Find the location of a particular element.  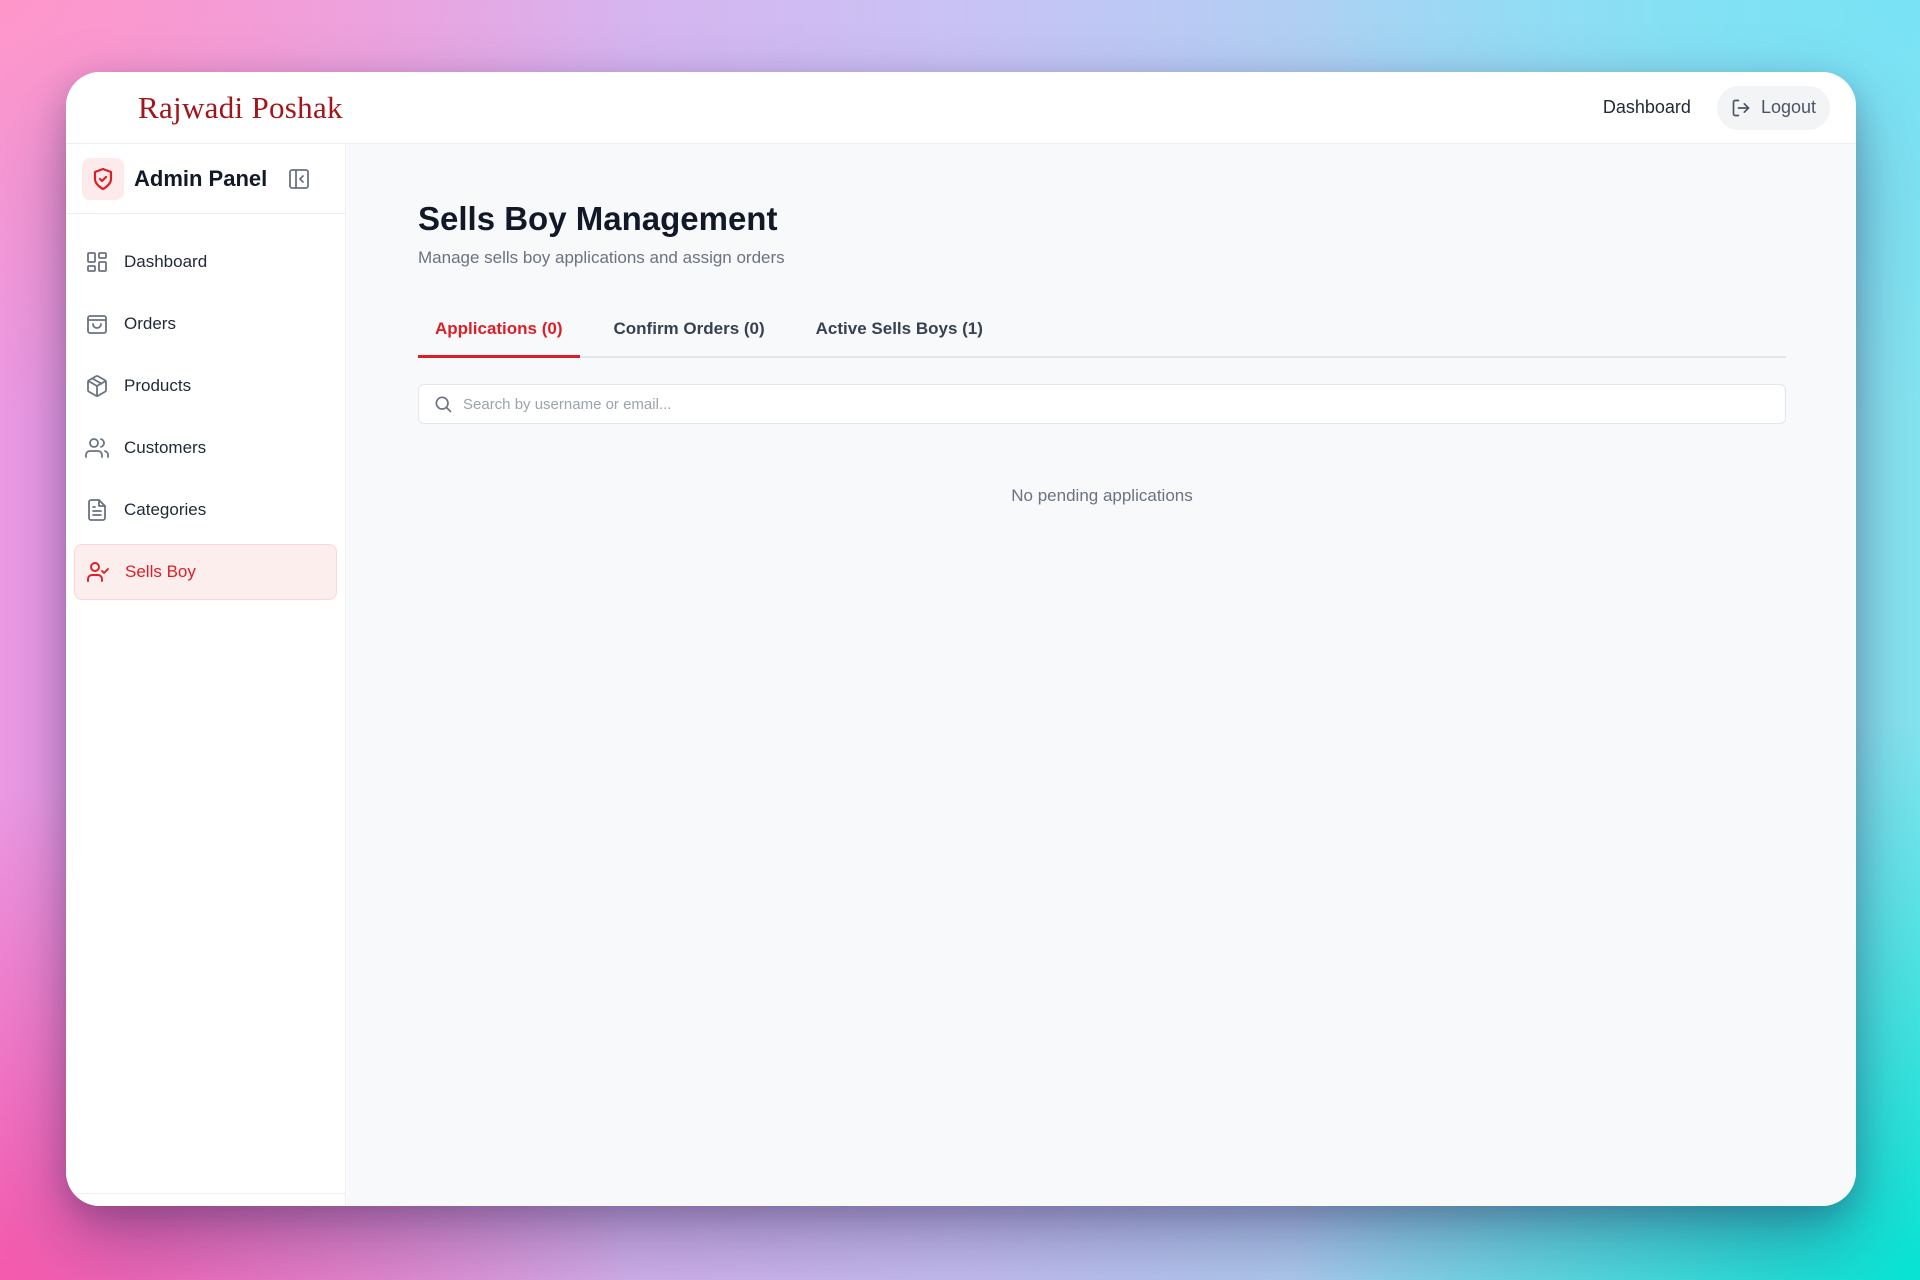

top-navbar: Rajwadi Poshak Dashboard Logout is located at coordinates (961, 108).